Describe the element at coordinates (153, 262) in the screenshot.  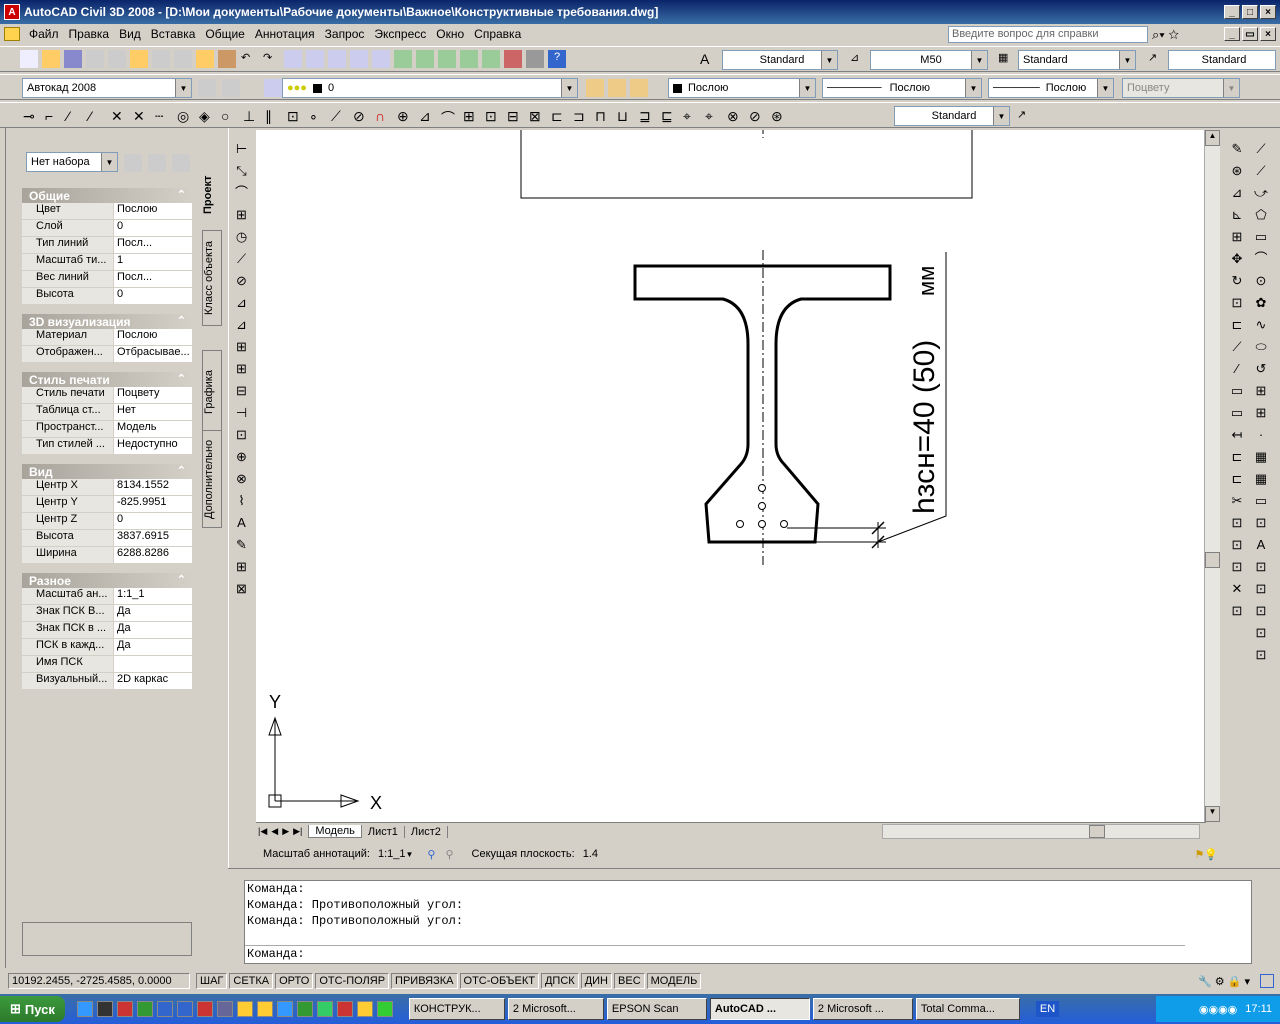
I see `property-value: 1` at that location.